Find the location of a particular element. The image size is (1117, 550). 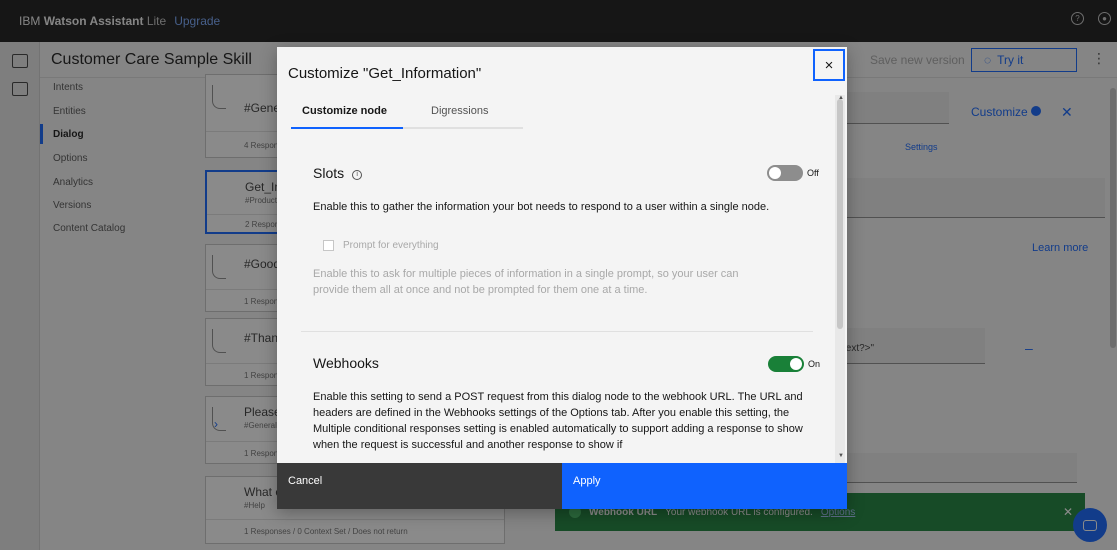

close-icon: × is located at coordinates (829, 65).